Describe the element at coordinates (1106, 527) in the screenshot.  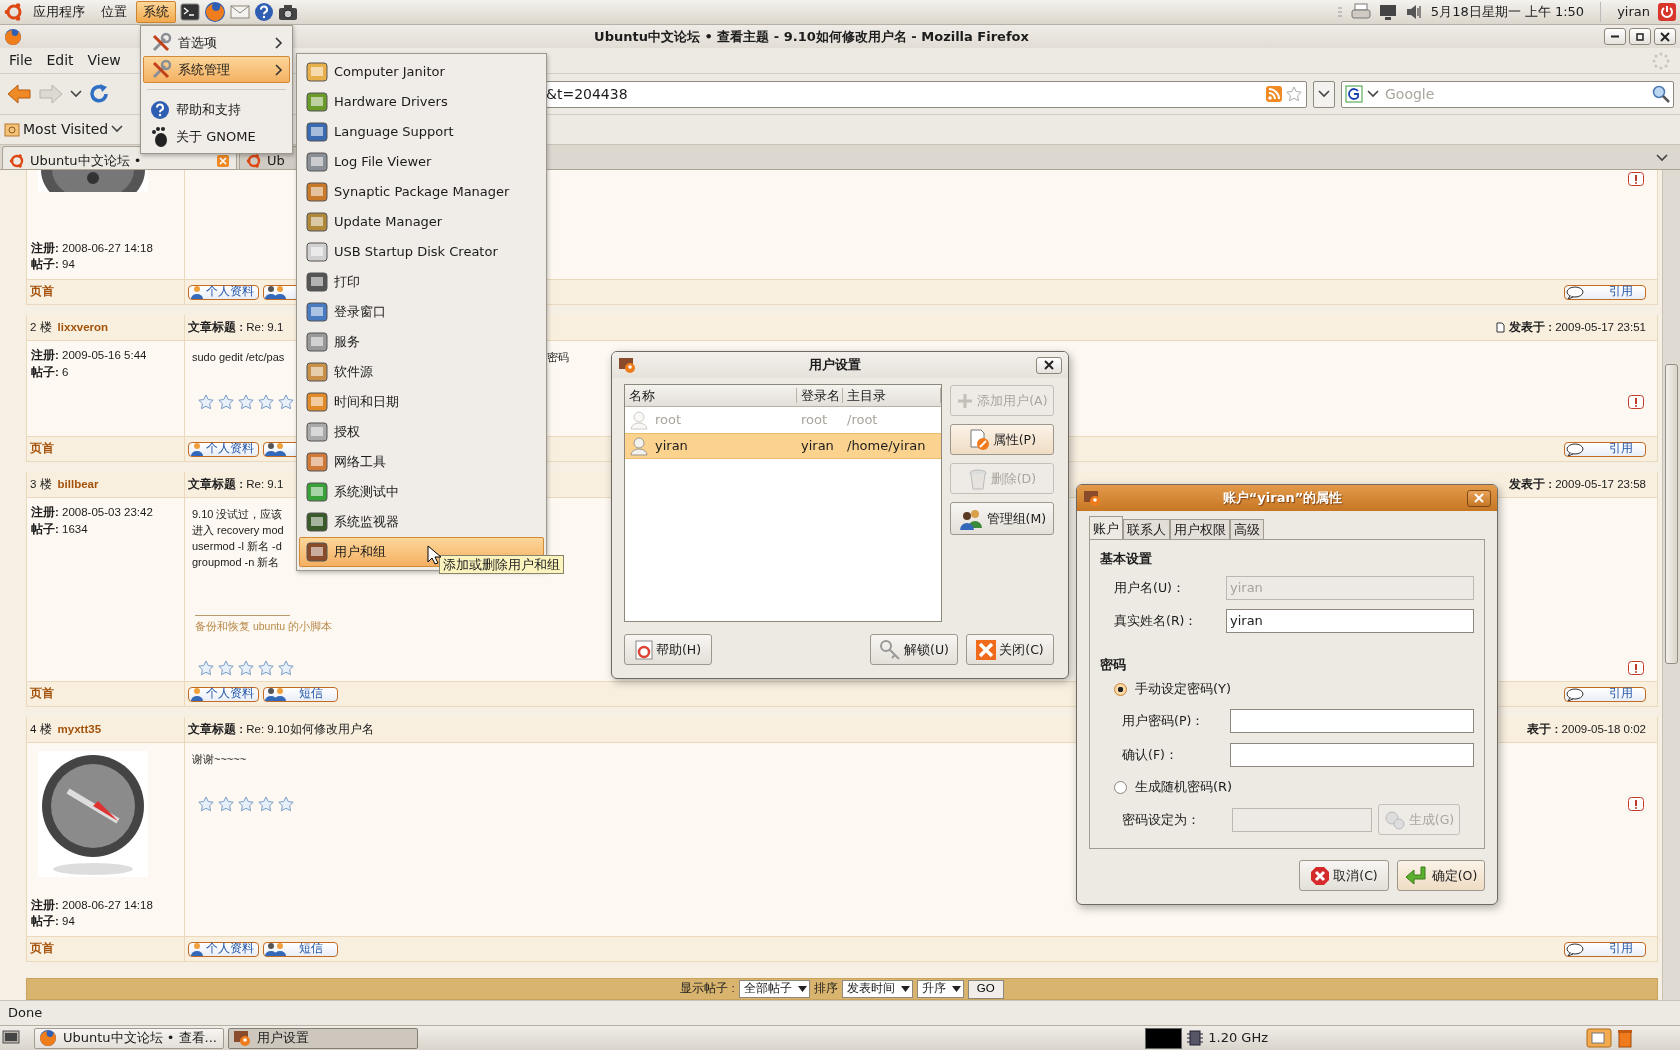
I see `tab: 账户` at that location.